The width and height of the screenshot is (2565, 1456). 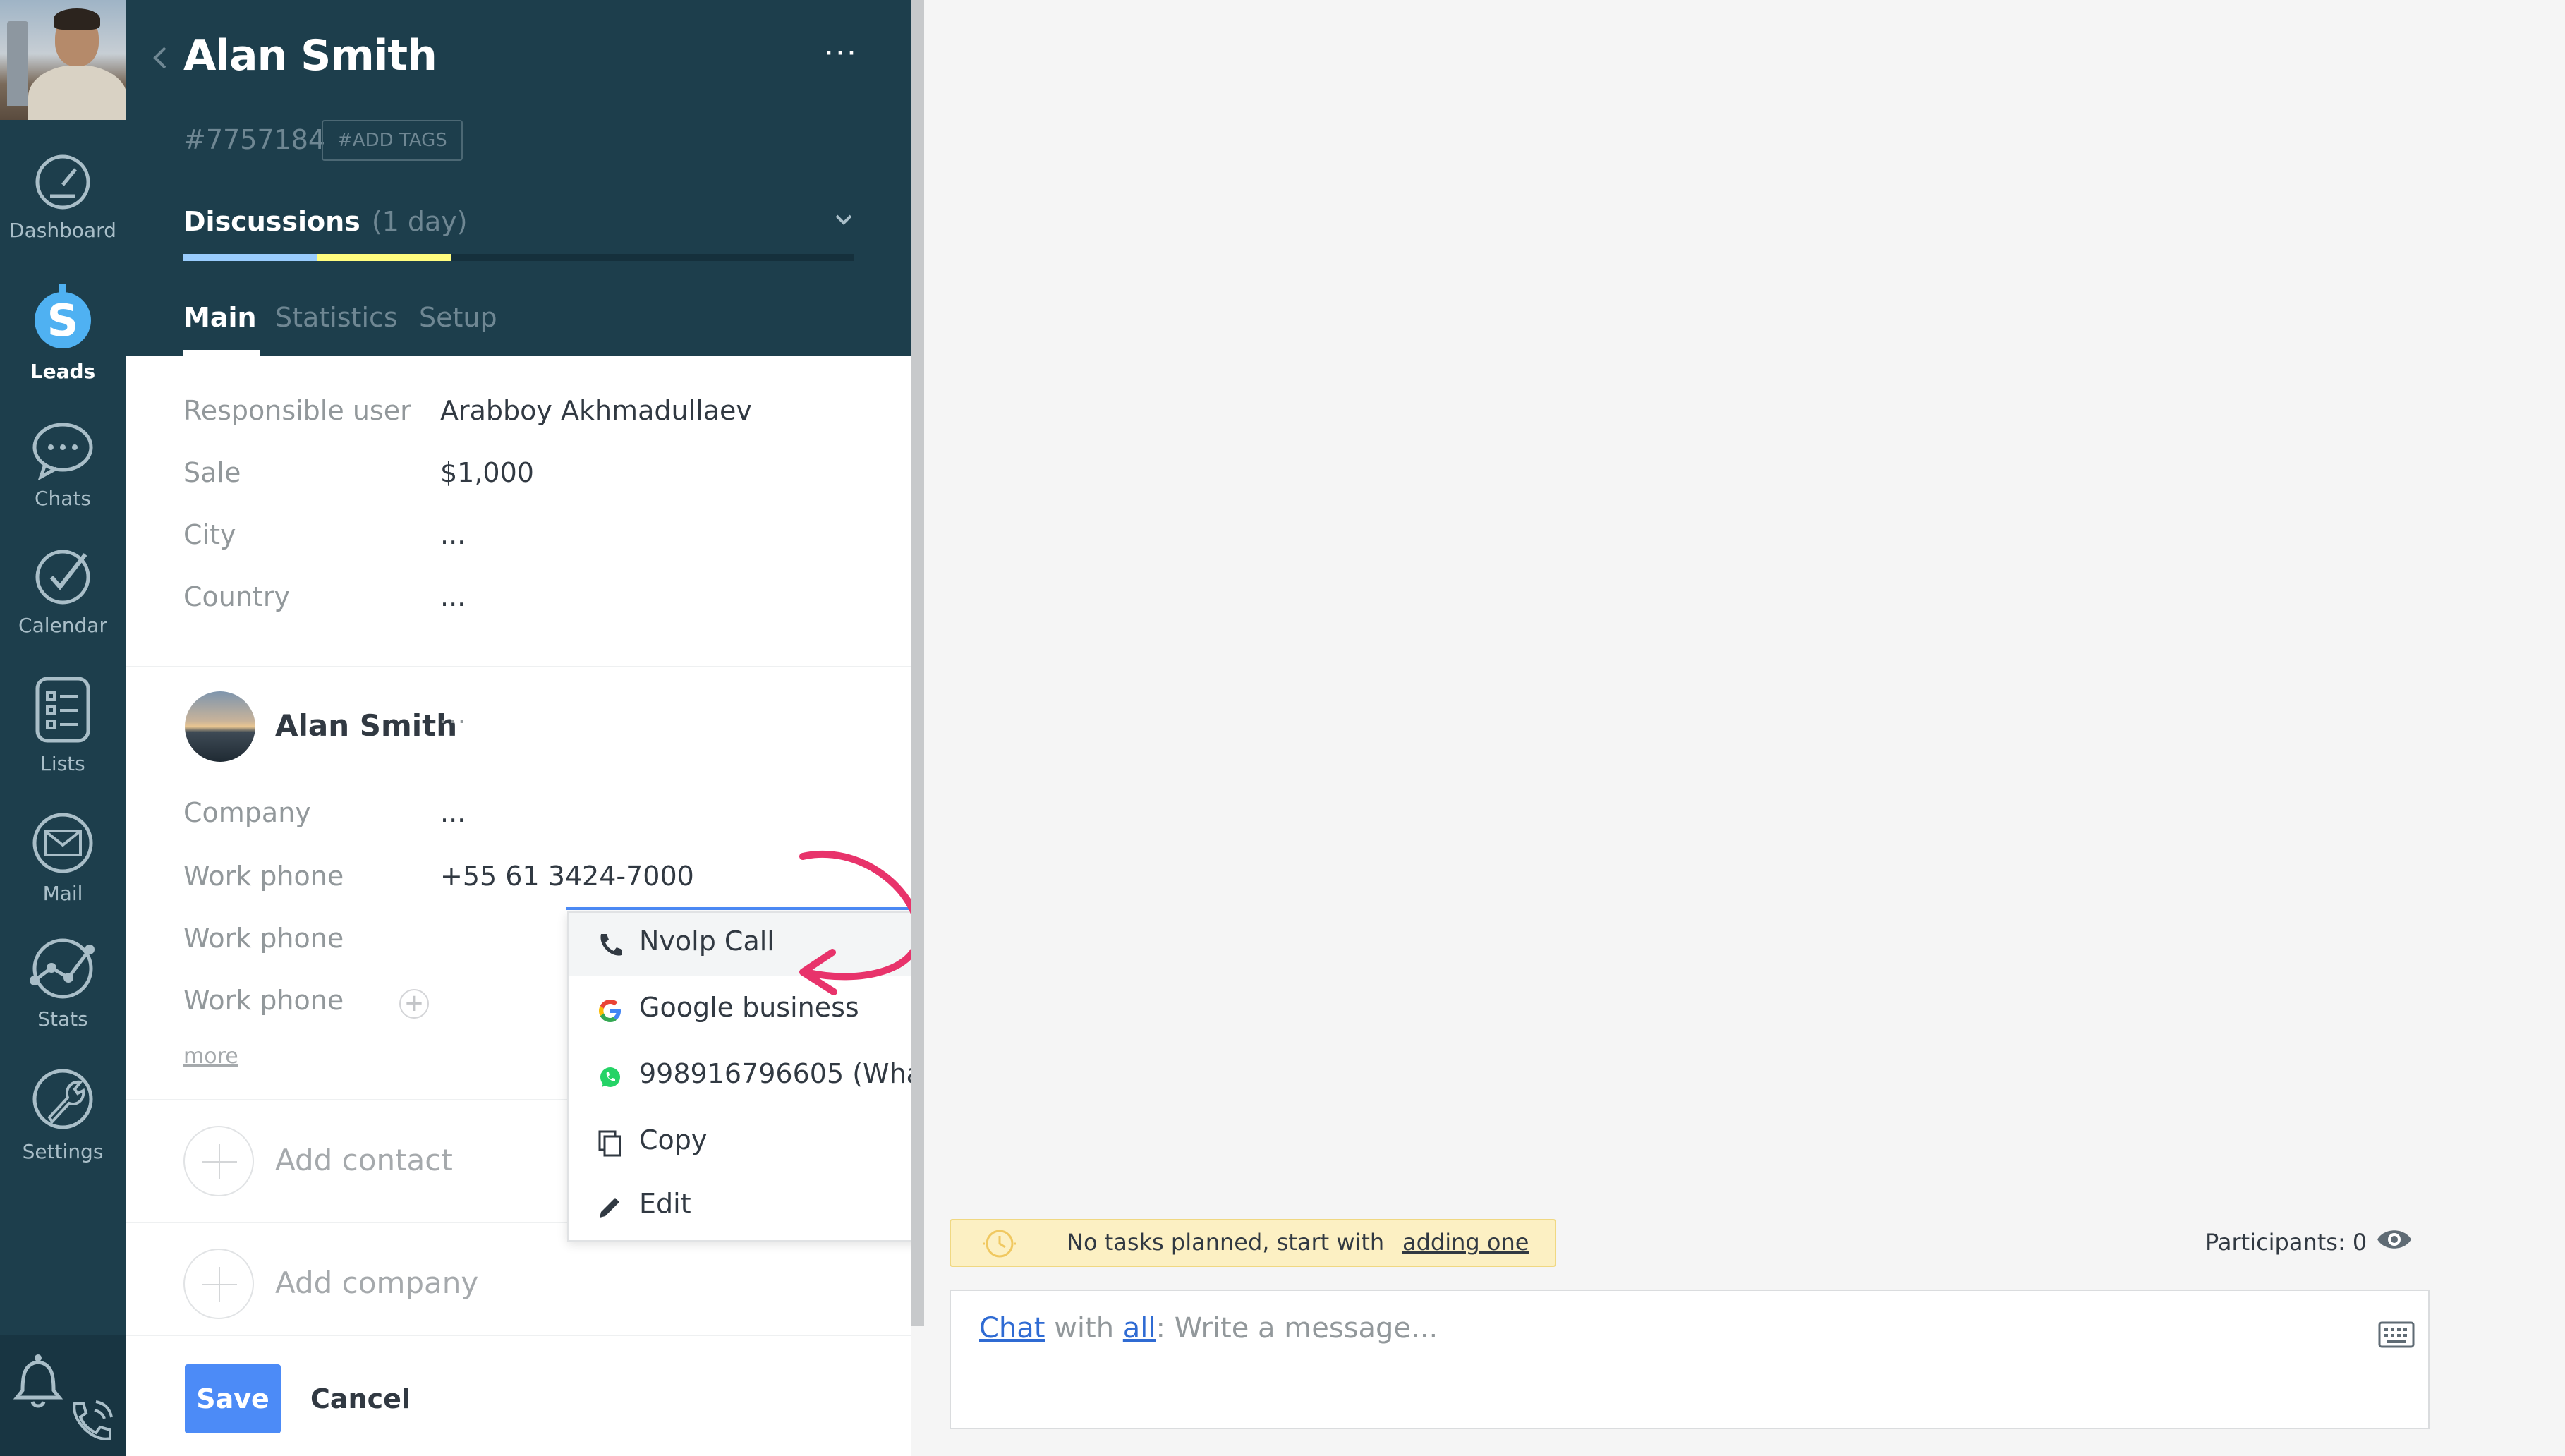 What do you see at coordinates (376, 1283) in the screenshot?
I see `add-company-label: Add company` at bounding box center [376, 1283].